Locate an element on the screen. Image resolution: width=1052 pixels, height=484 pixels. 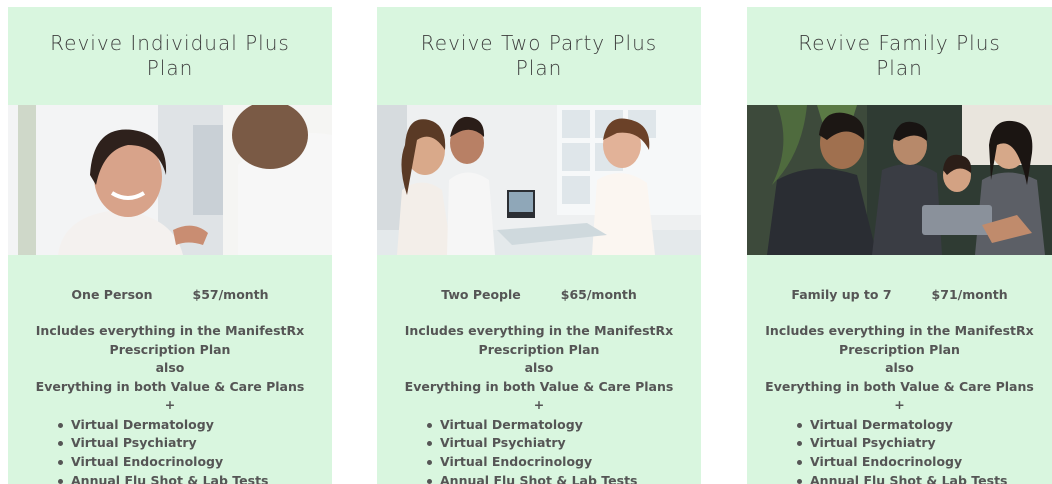
couple-consultation-photo is located at coordinates (539, 180).